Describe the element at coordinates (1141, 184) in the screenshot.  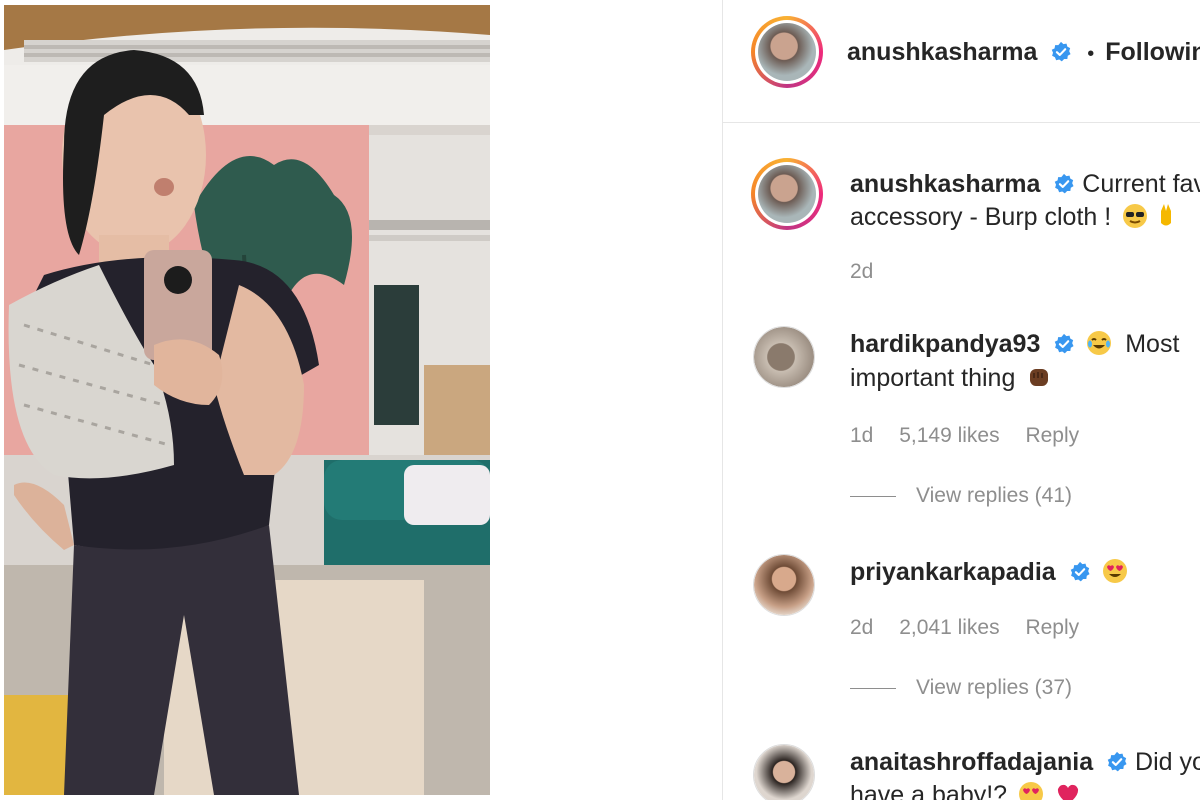
I see `caption-text-line1: Current fav` at that location.